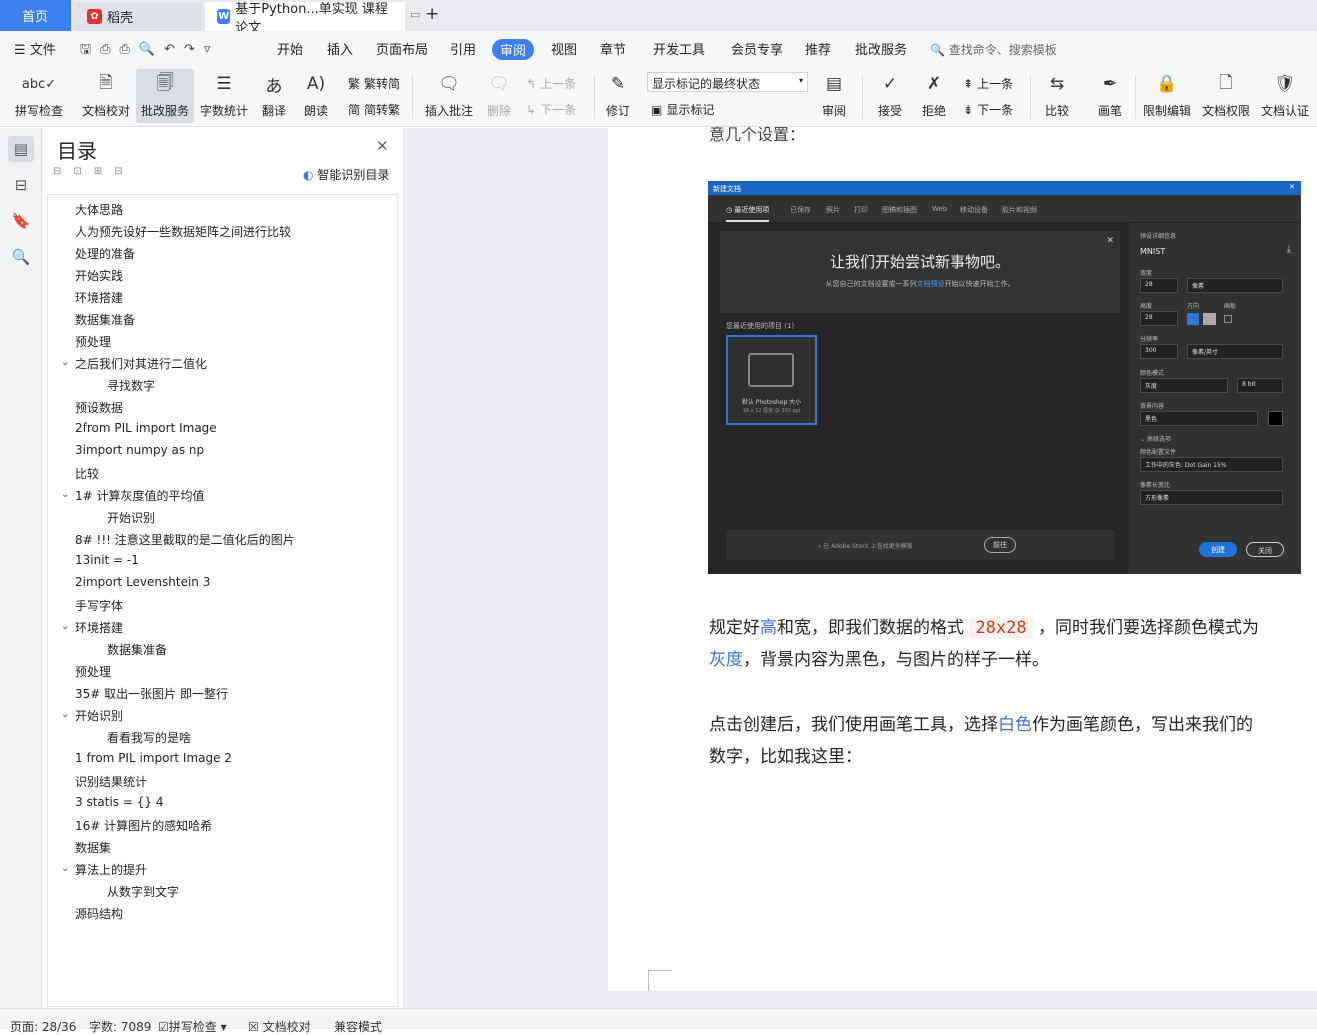  What do you see at coordinates (99, 913) in the screenshot?
I see `toc-item: 源码结构` at bounding box center [99, 913].